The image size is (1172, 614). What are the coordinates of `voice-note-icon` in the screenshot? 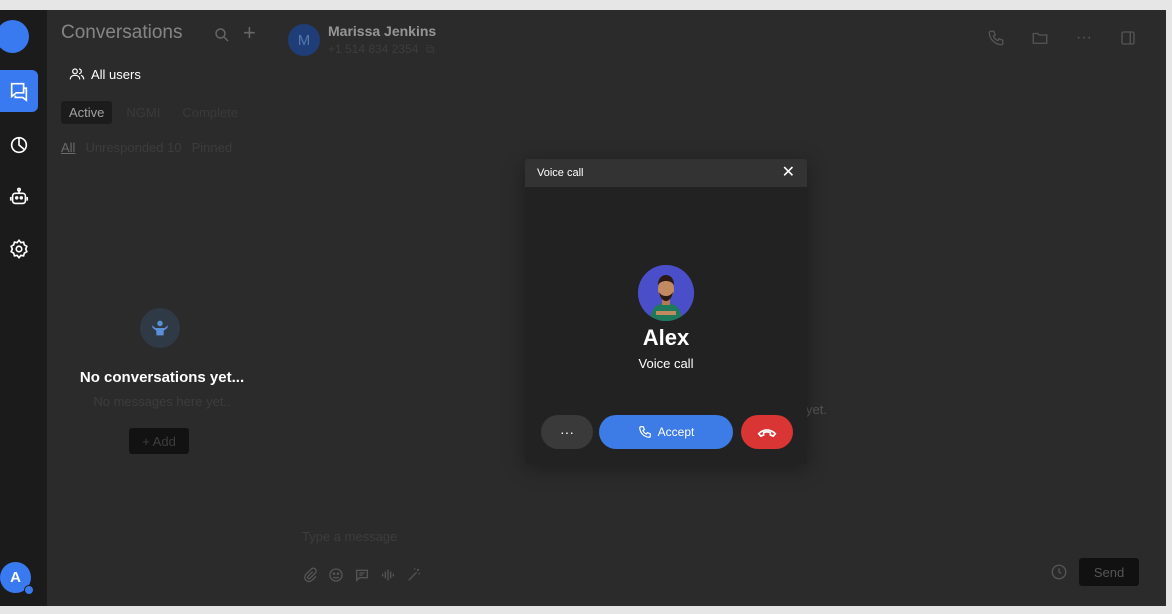 It's located at (388, 577).